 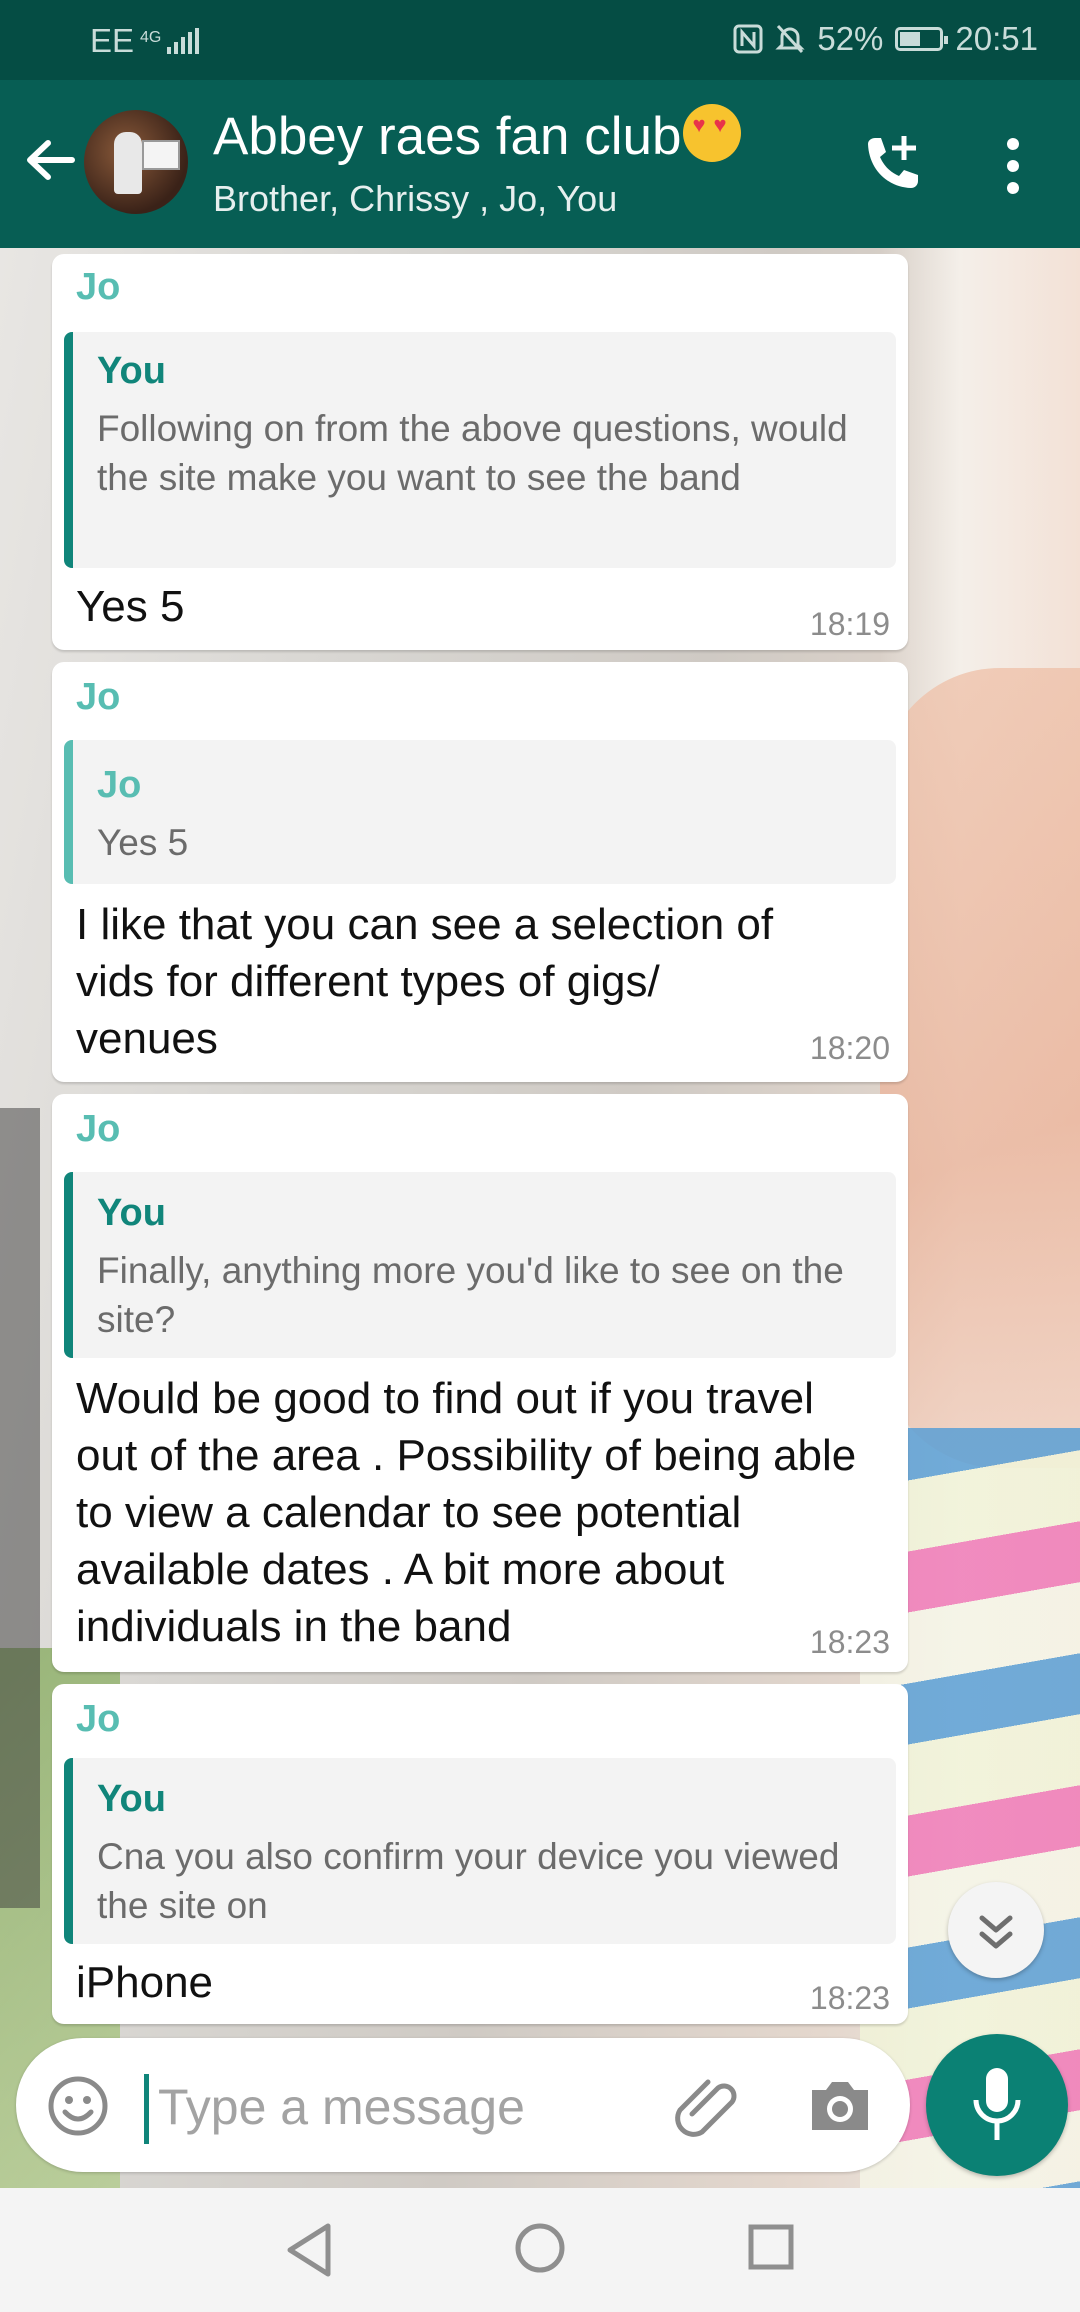 I want to click on mic-icon, so click(x=997, y=2104).